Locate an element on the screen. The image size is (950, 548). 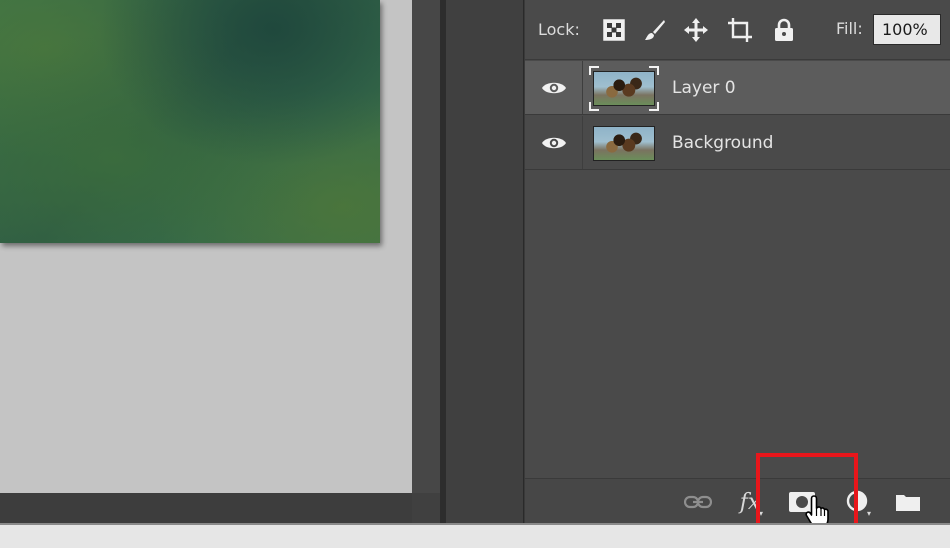
layers-options-bar: Lock: Fill: 100% is located at coordinates (737, 30).